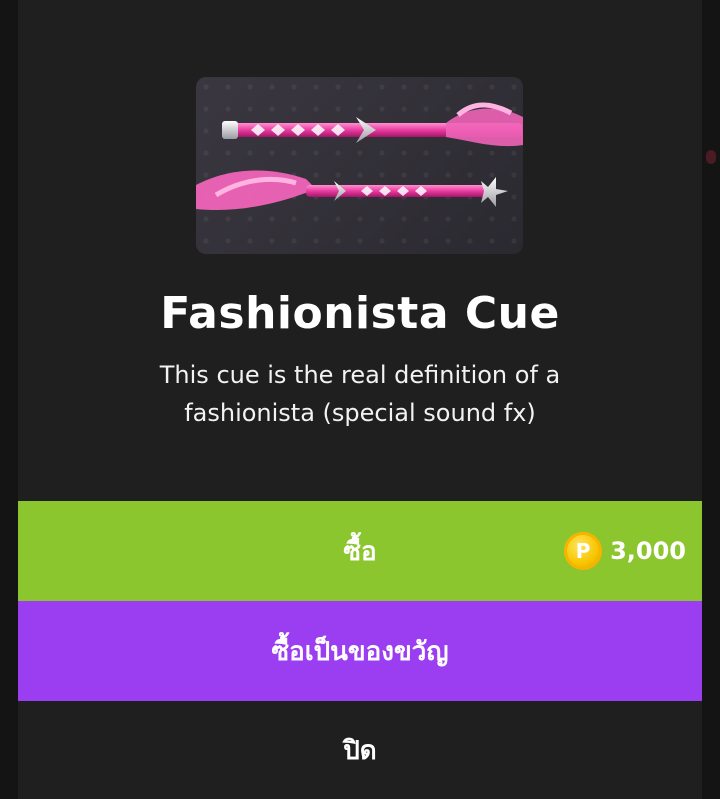 This screenshot has height=799, width=720. What do you see at coordinates (360, 375) in the screenshot?
I see `item-description-line-1: This cue is the real definition of a` at bounding box center [360, 375].